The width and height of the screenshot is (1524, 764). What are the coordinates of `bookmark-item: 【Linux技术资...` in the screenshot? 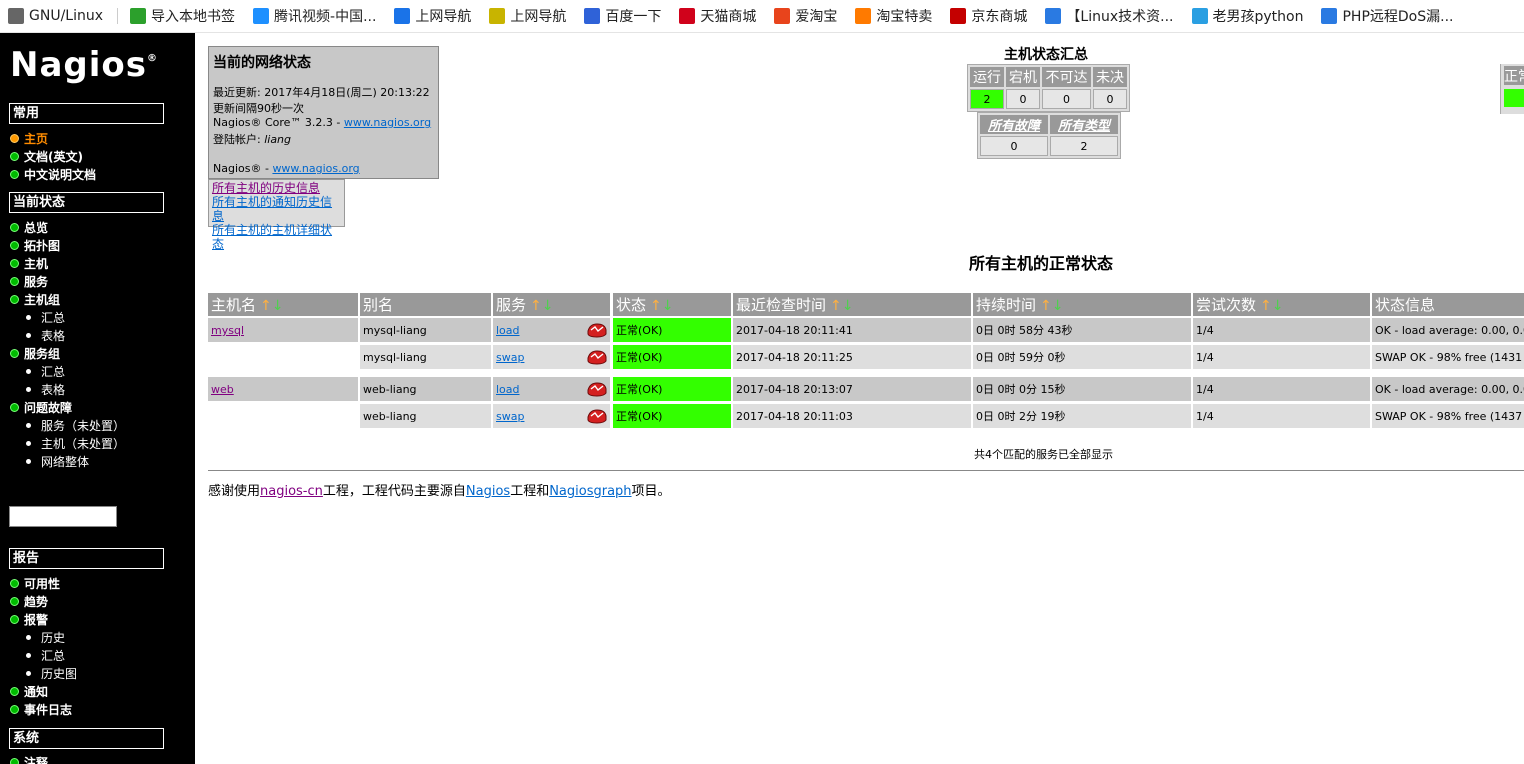 It's located at (1110, 16).